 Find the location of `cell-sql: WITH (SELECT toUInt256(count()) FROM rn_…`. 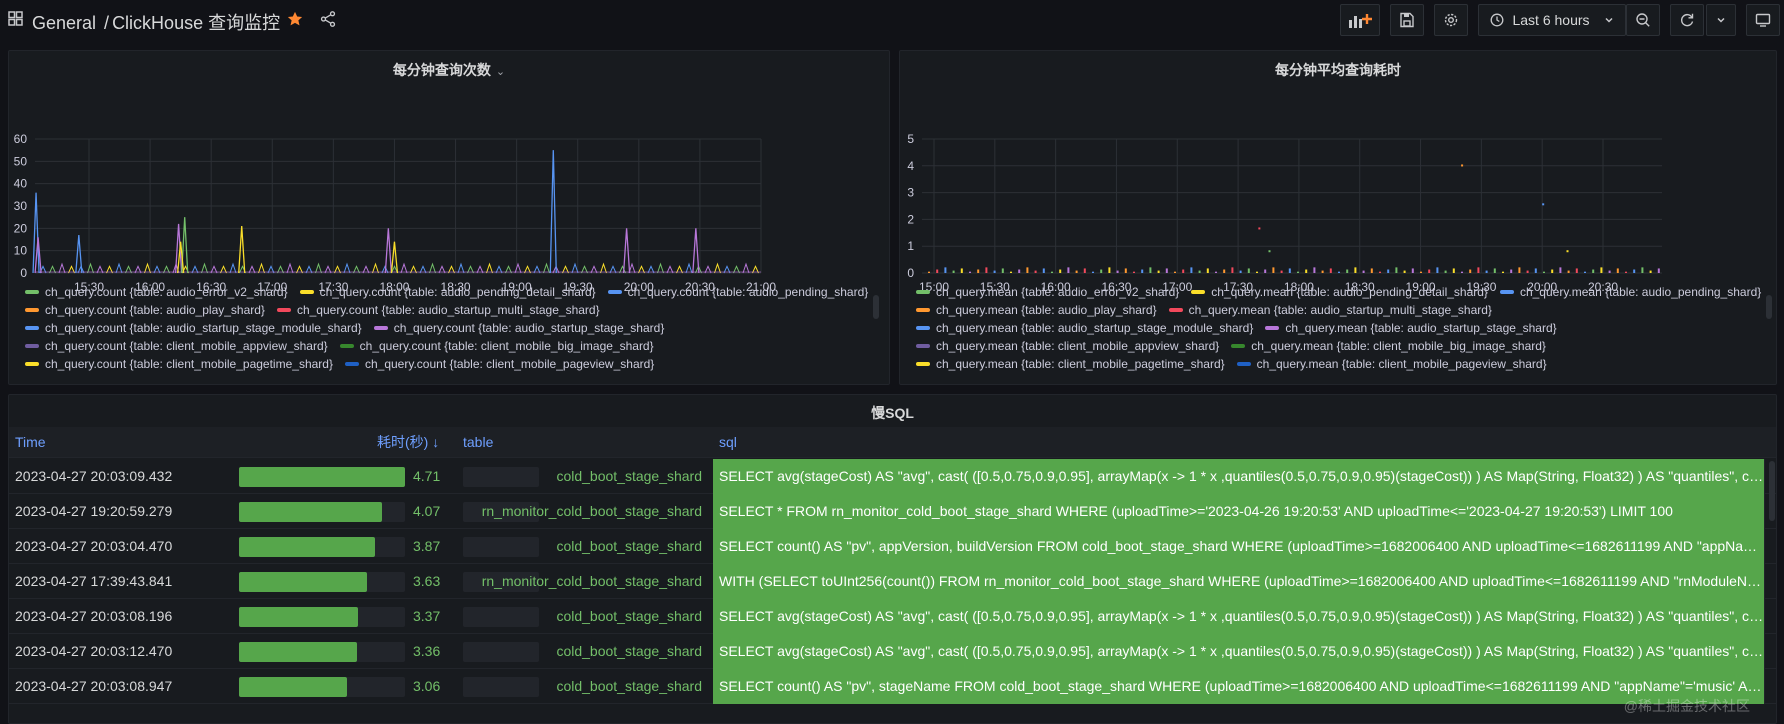

cell-sql: WITH (SELECT toUInt256(count()) FROM rn_… is located at coordinates (1239, 581).